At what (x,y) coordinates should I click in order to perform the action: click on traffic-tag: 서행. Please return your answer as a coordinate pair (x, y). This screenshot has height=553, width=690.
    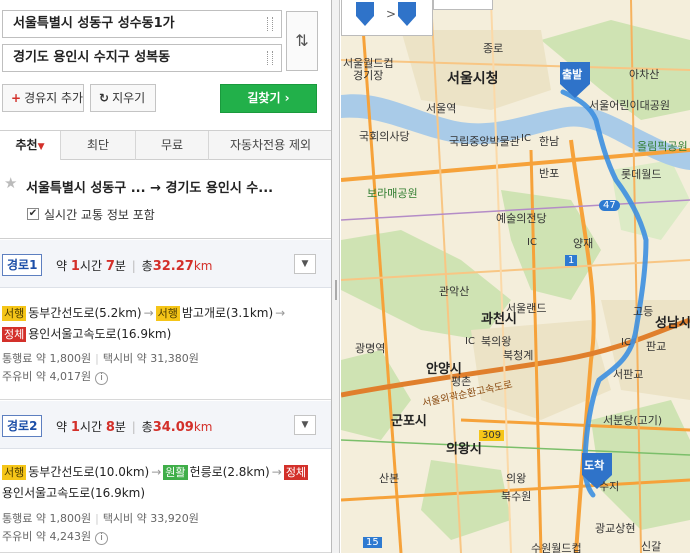
    Looking at the image, I should click on (167, 313).